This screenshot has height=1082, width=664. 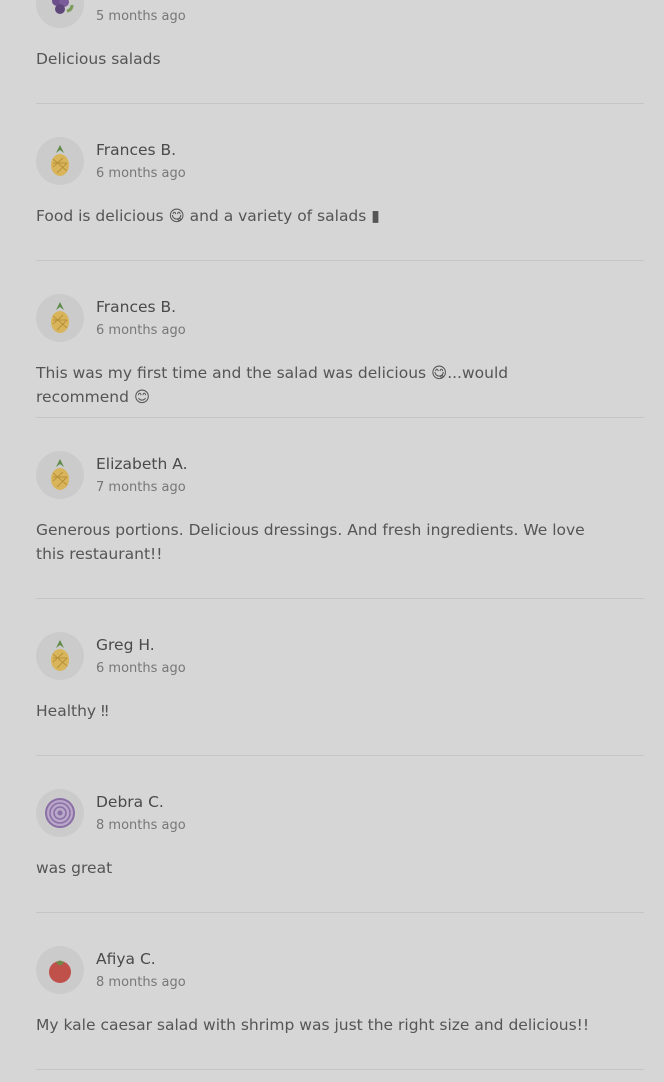 I want to click on review-item: Debra C. 8 months ago was great, so click(x=340, y=834).